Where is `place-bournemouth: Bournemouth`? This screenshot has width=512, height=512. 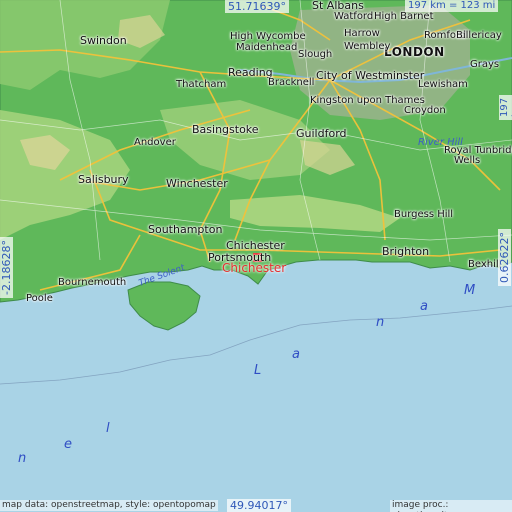
place-bournemouth: Bournemouth is located at coordinates (92, 282).